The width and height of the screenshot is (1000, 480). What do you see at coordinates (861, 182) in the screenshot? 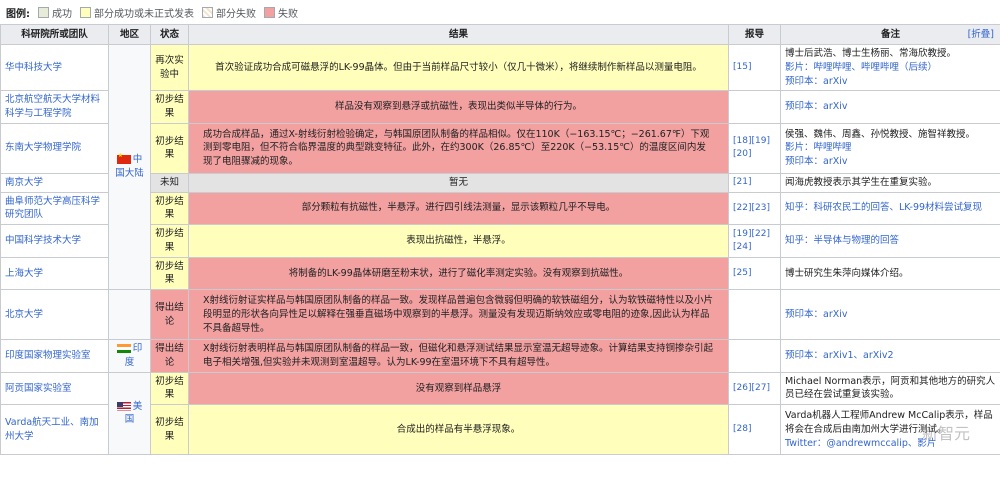
I see `notes-line: 闻海虎教授表示其学生在重复实验。` at bounding box center [861, 182].